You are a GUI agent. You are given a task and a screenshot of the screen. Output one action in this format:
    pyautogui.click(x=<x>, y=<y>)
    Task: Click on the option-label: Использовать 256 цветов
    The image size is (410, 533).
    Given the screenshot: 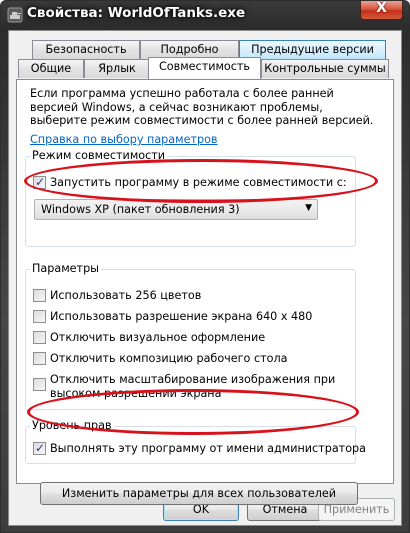 What is the action you would take?
    pyautogui.click(x=126, y=295)
    